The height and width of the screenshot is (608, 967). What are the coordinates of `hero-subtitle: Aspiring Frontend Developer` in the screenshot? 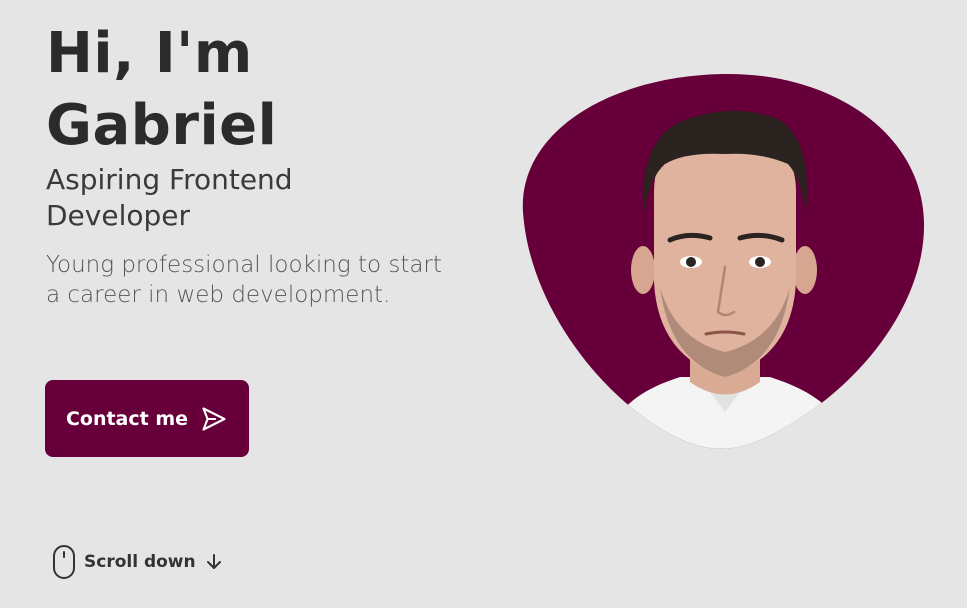 It's located at (169, 197).